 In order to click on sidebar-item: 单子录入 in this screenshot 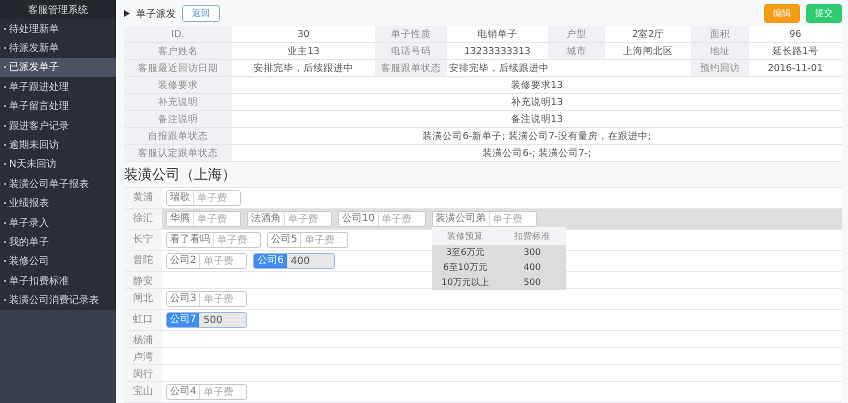, I will do `click(58, 222)`.